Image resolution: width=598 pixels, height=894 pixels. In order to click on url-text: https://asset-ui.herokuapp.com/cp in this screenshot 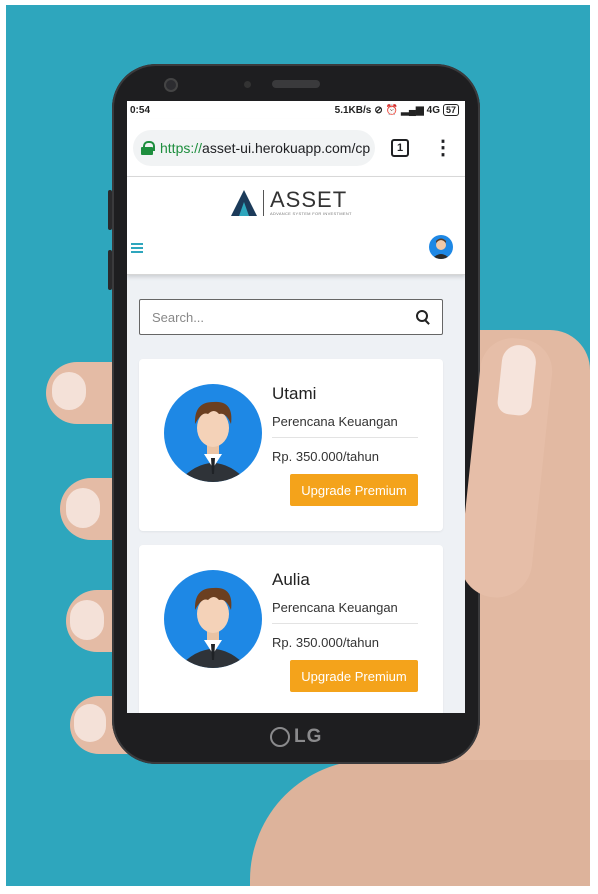, I will do `click(265, 148)`.